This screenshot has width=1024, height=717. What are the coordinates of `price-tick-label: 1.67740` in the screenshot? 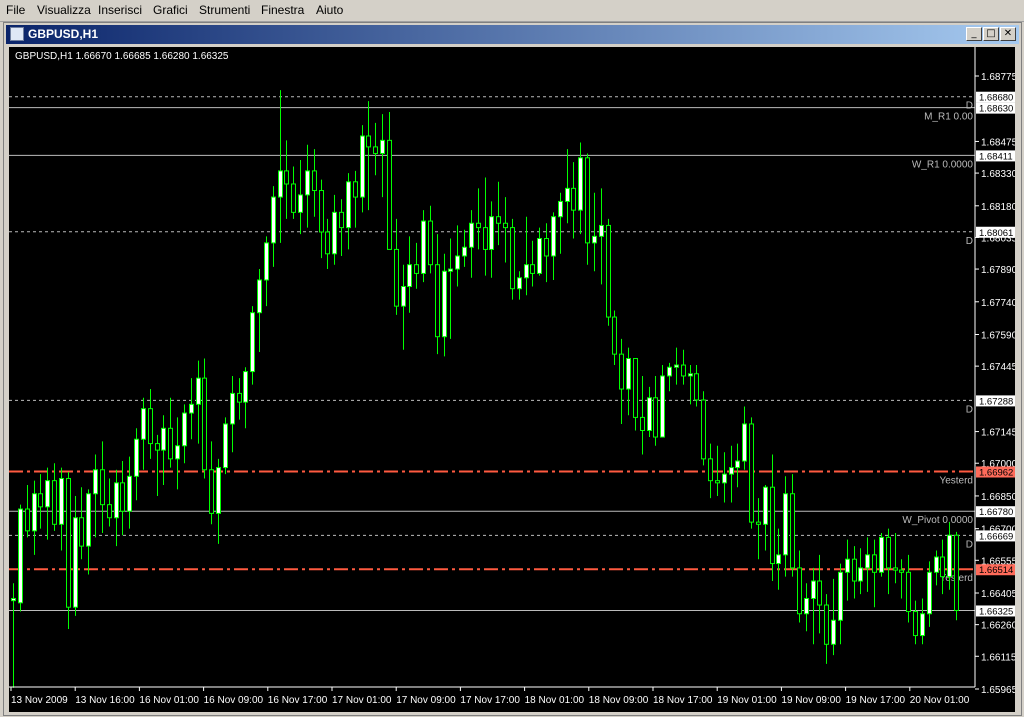 It's located at (998, 303).